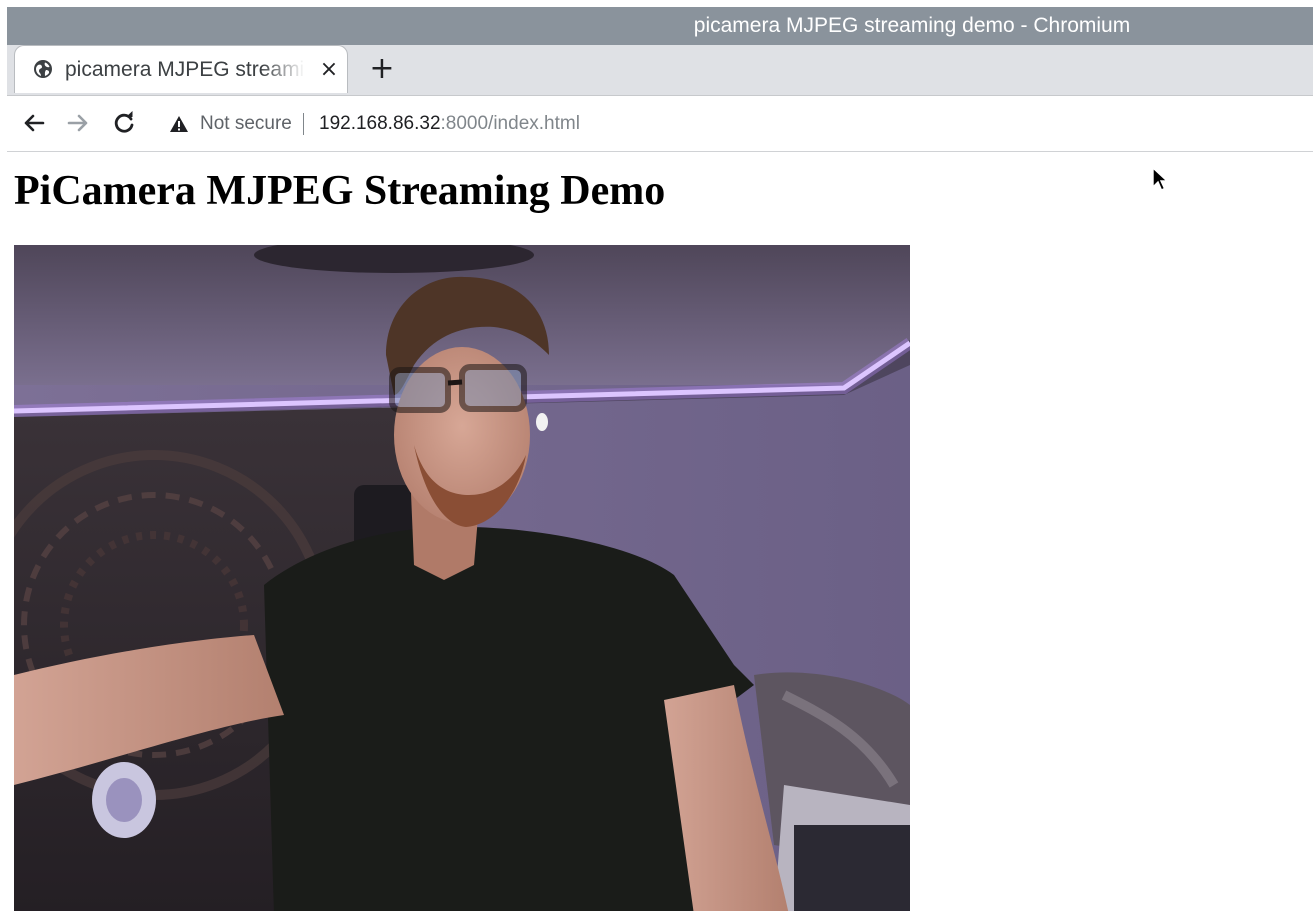 The image size is (1313, 911). I want to click on title-bar: picamera MJPEG streaming demo - Chromium, so click(660, 26).